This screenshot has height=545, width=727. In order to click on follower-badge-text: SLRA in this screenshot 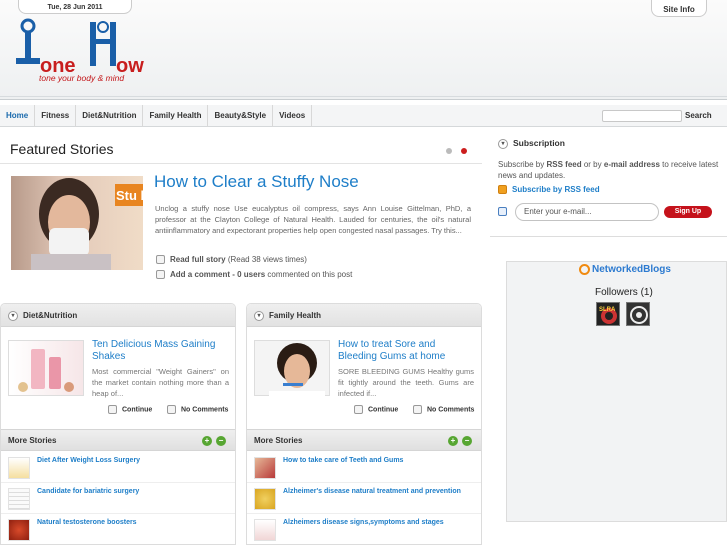, I will do `click(607, 310)`.